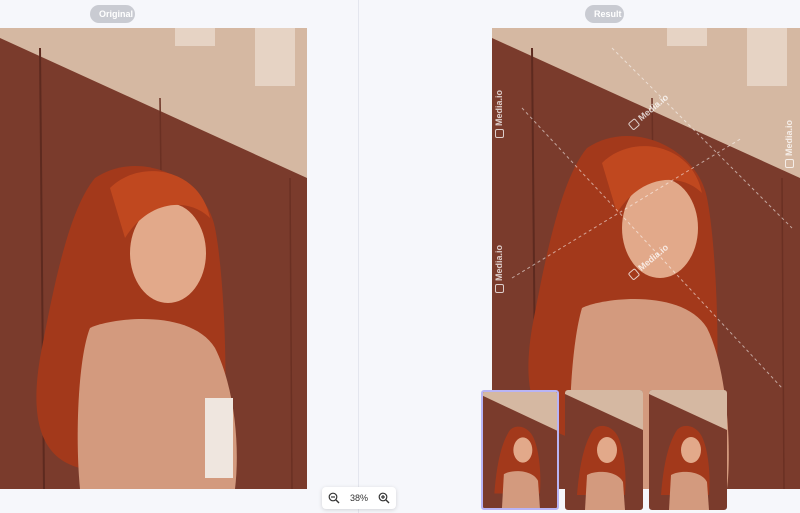  I want to click on zoom-control: 38%, so click(359, 498).